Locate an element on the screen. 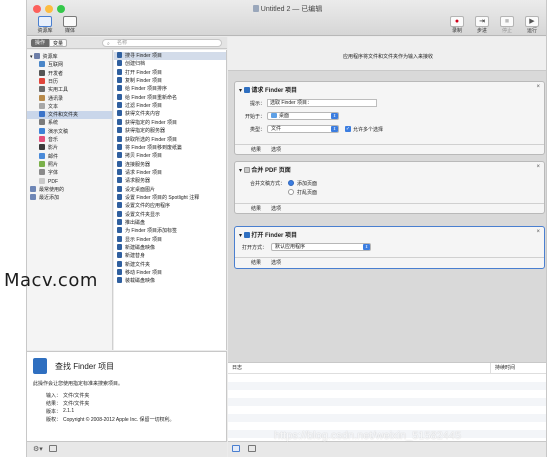  sidebar-item-14: 字体 is located at coordinates (69, 173).